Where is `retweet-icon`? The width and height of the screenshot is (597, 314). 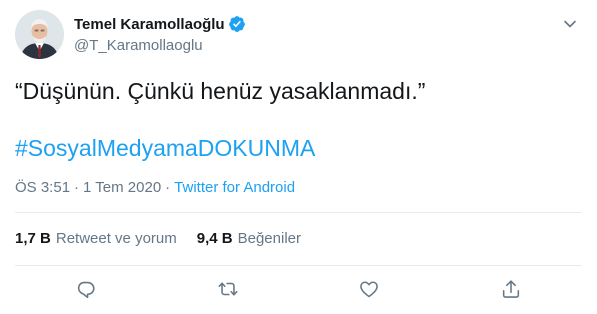 retweet-icon is located at coordinates (228, 289).